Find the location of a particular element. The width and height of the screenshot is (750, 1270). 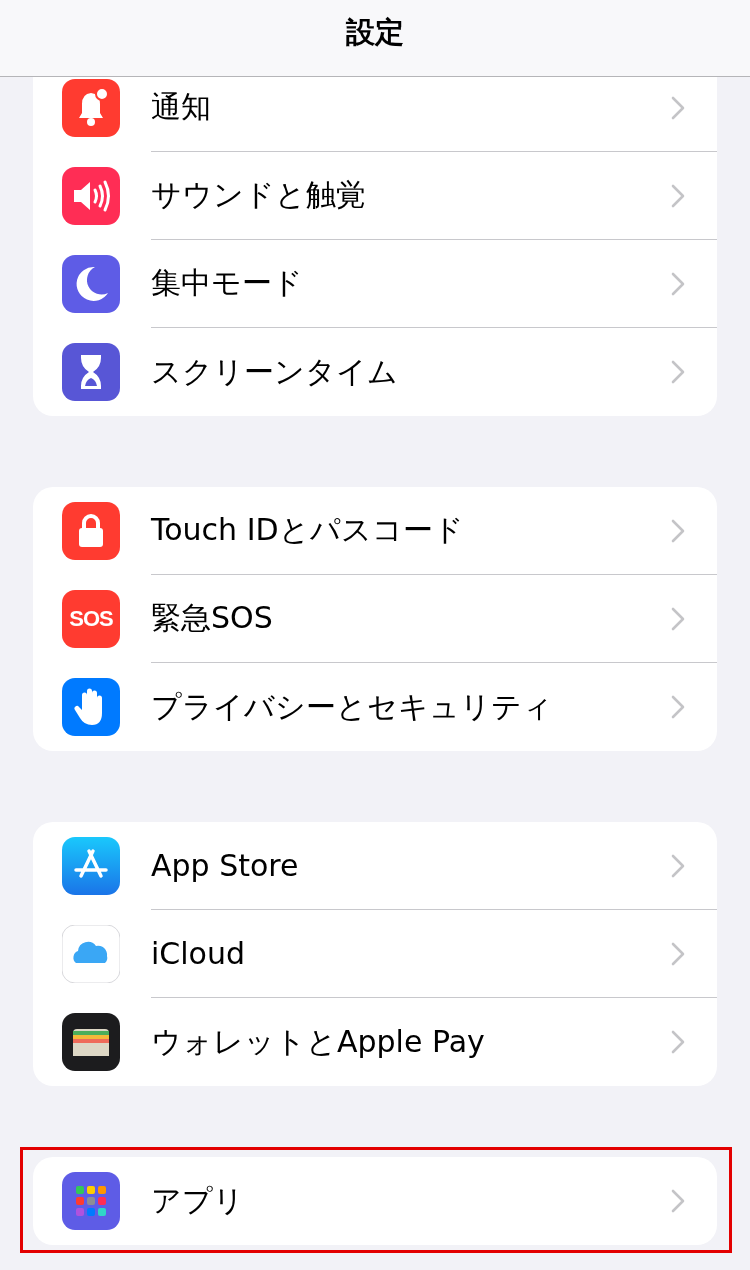

settings-row: 集中モード is located at coordinates (375, 284).